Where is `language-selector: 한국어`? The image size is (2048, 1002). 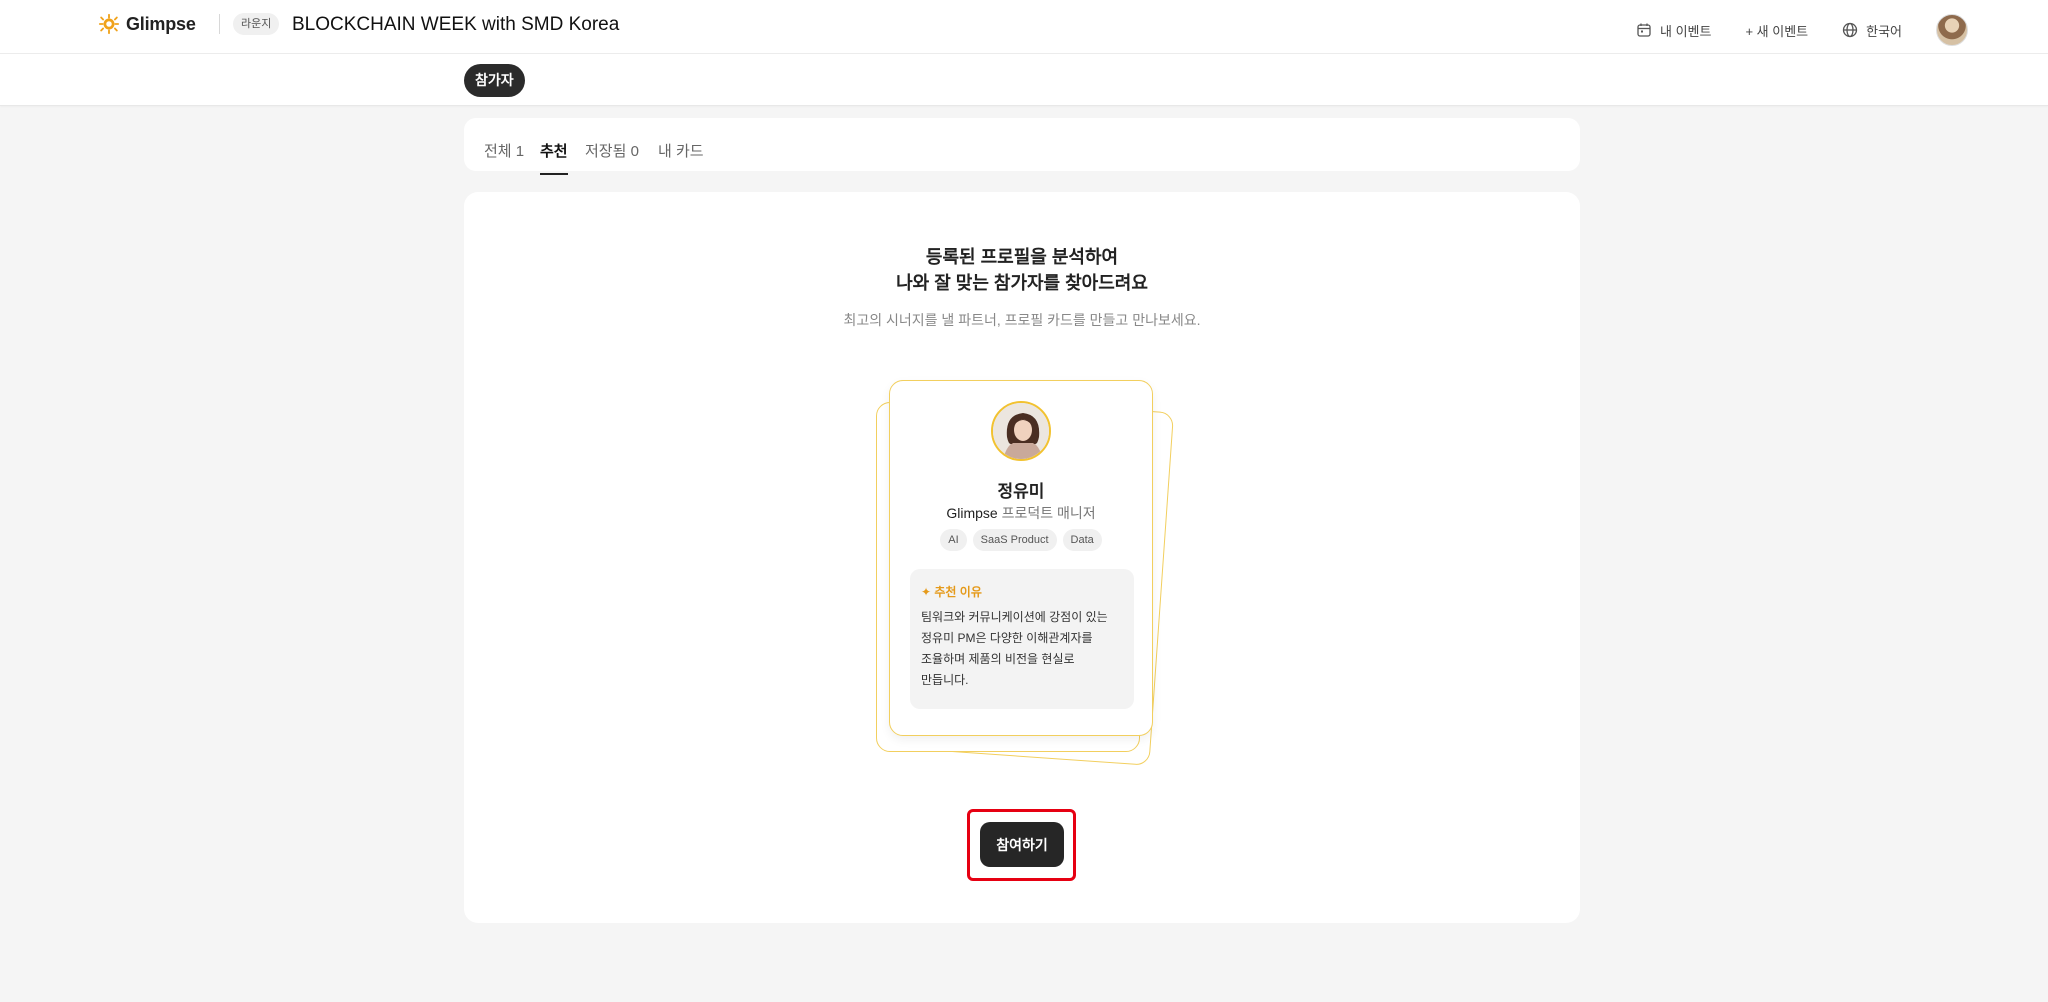
language-selector: 한국어 is located at coordinates (1872, 30).